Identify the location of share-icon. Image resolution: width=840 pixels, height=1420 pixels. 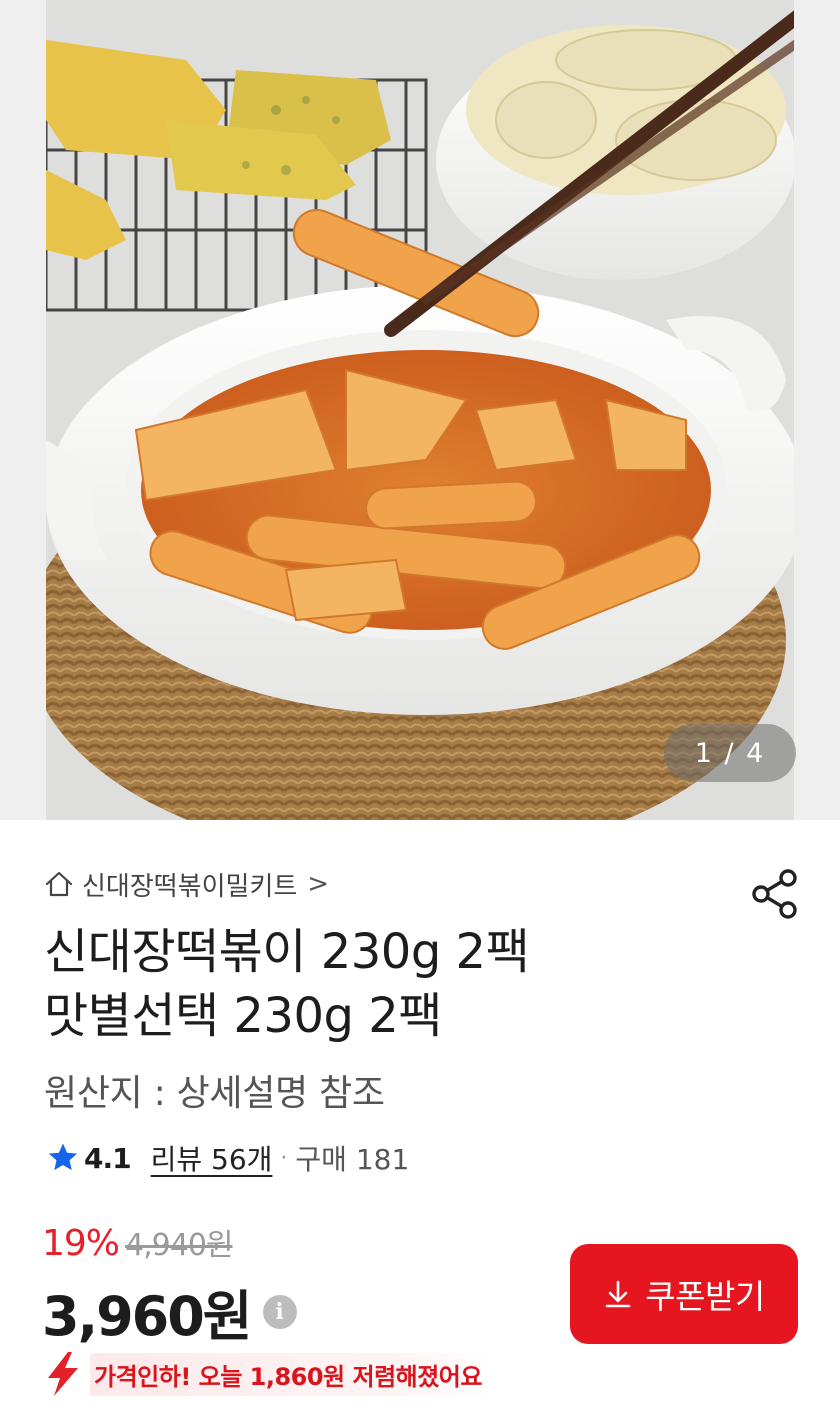
(775, 894).